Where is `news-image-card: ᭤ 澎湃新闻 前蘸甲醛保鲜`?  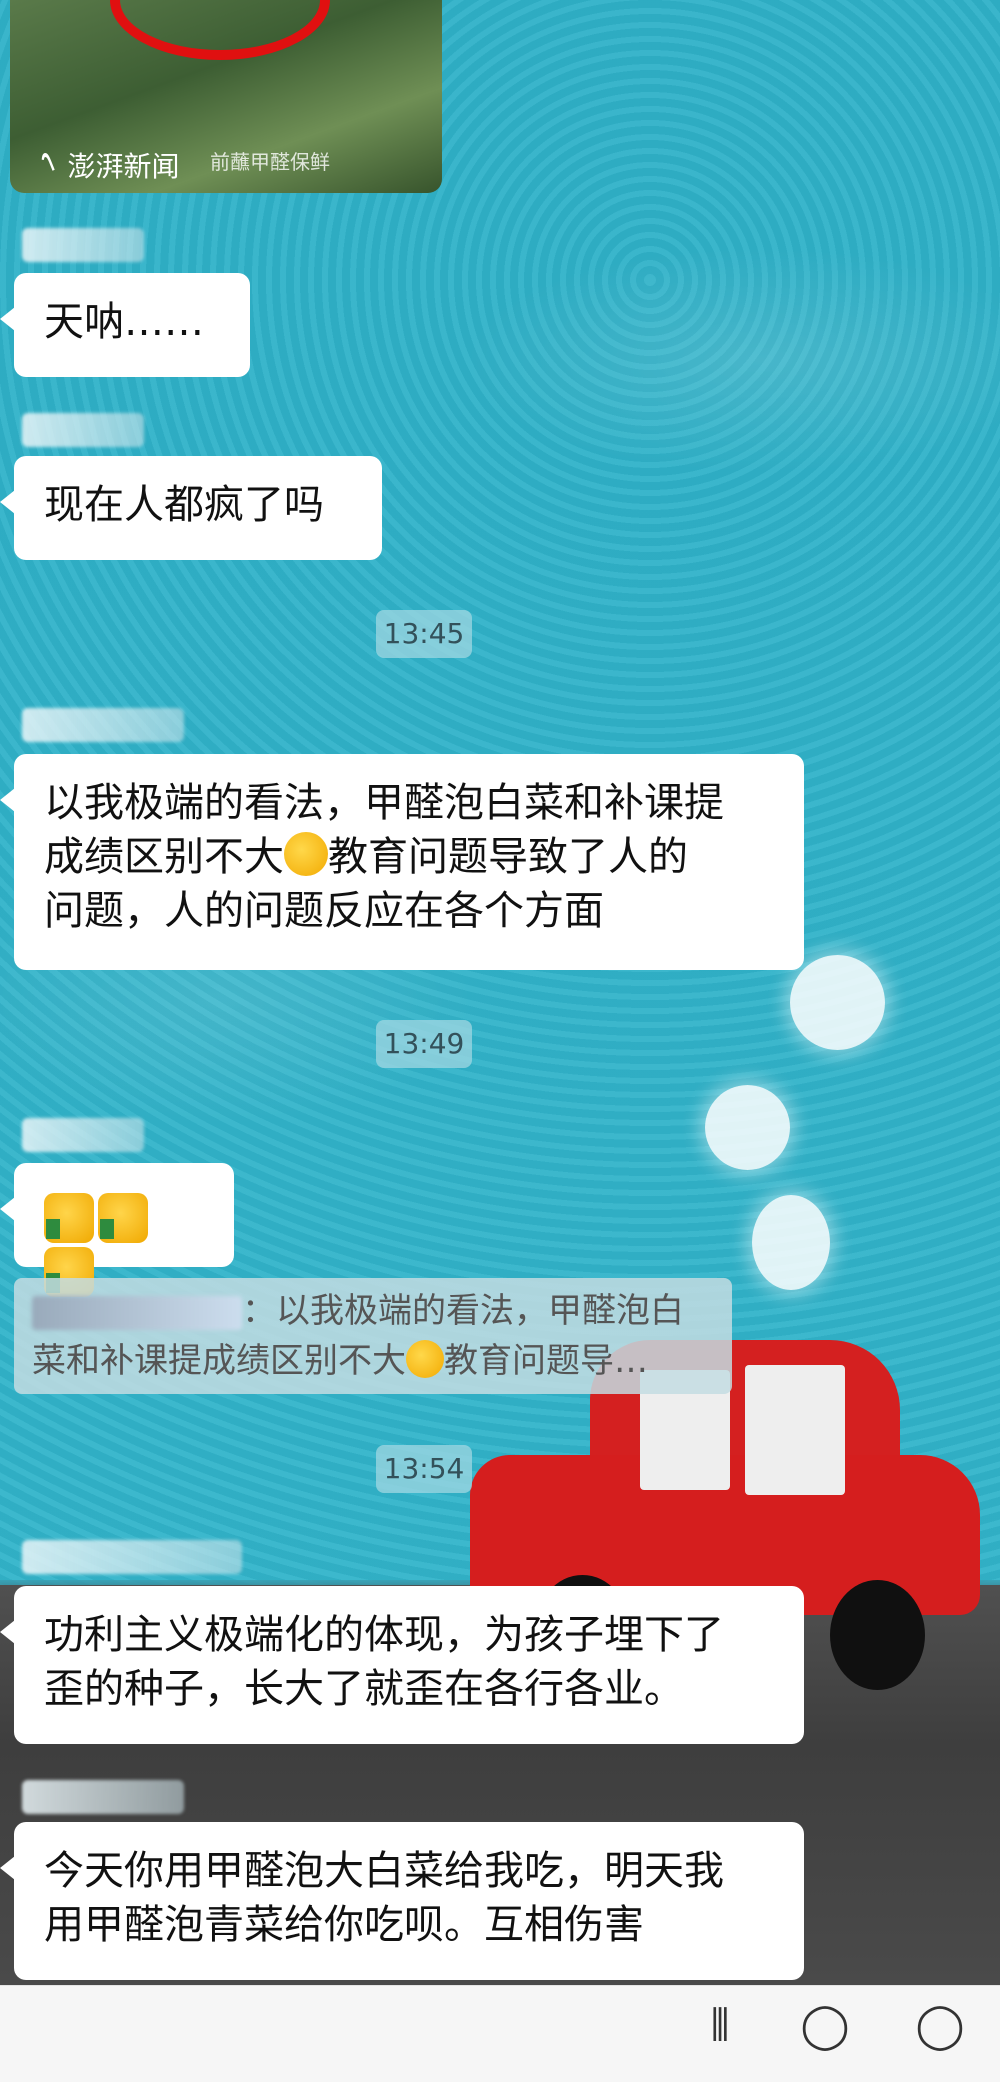
news-image-card: ᭤ 澎湃新闻 前蘸甲醛保鲜 is located at coordinates (226, 96).